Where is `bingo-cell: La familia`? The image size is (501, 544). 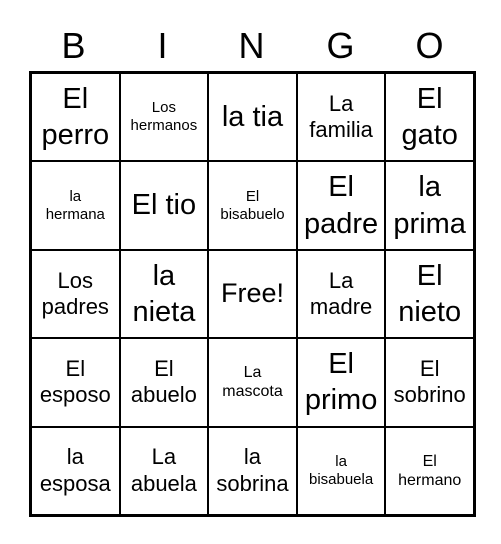 bingo-cell: La familia is located at coordinates (341, 117).